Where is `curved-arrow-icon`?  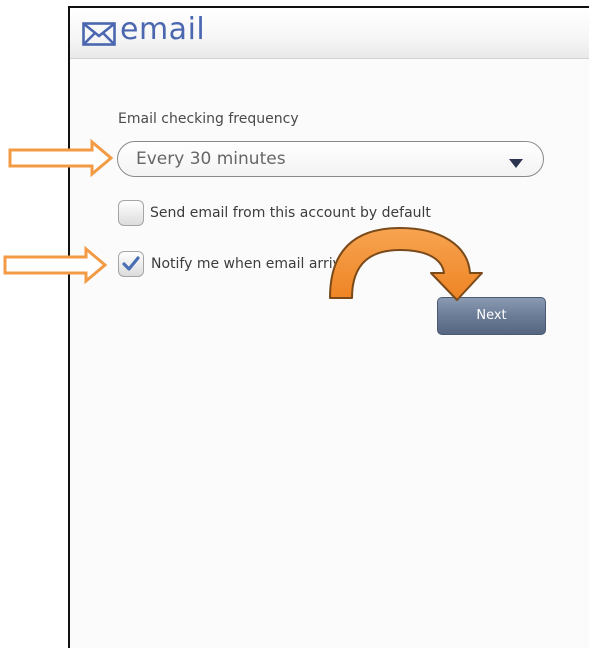 curved-arrow-icon is located at coordinates (406, 264).